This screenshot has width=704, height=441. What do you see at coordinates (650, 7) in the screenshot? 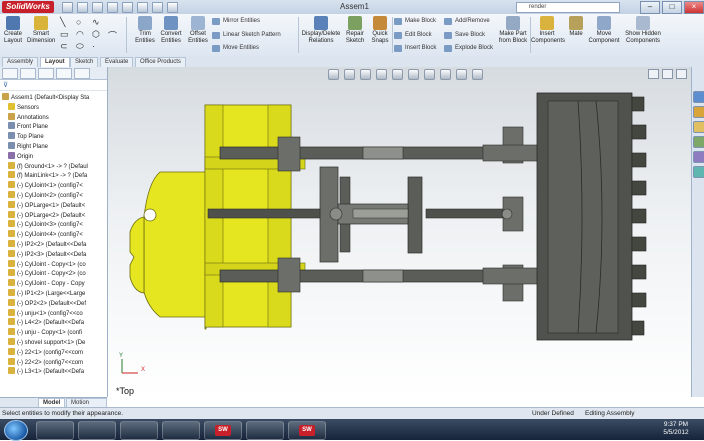
I see `minimize-button: –` at bounding box center [650, 7].